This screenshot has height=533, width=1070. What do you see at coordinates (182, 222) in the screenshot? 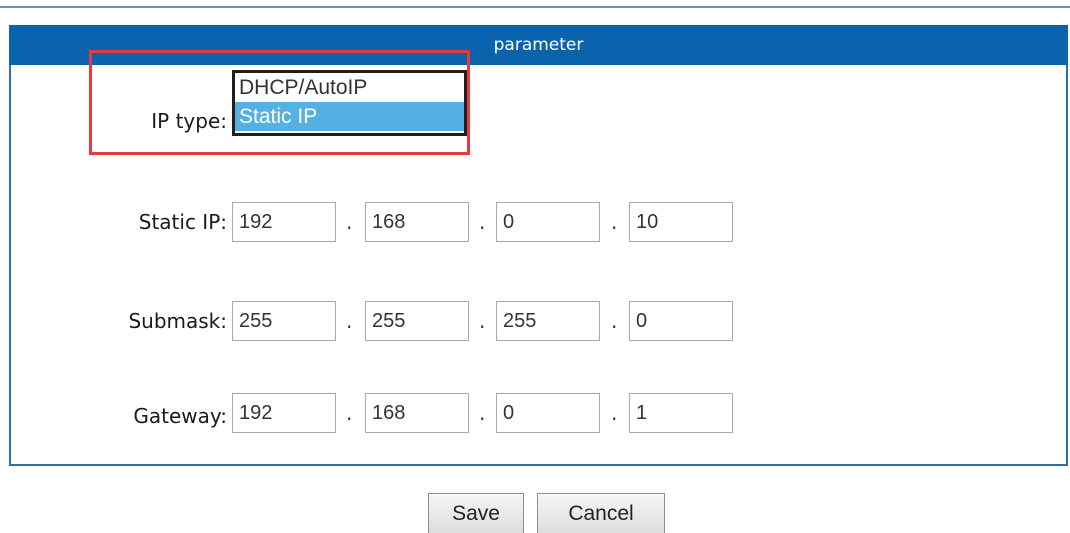
I see `static-ip-label: Static IP:` at bounding box center [182, 222].